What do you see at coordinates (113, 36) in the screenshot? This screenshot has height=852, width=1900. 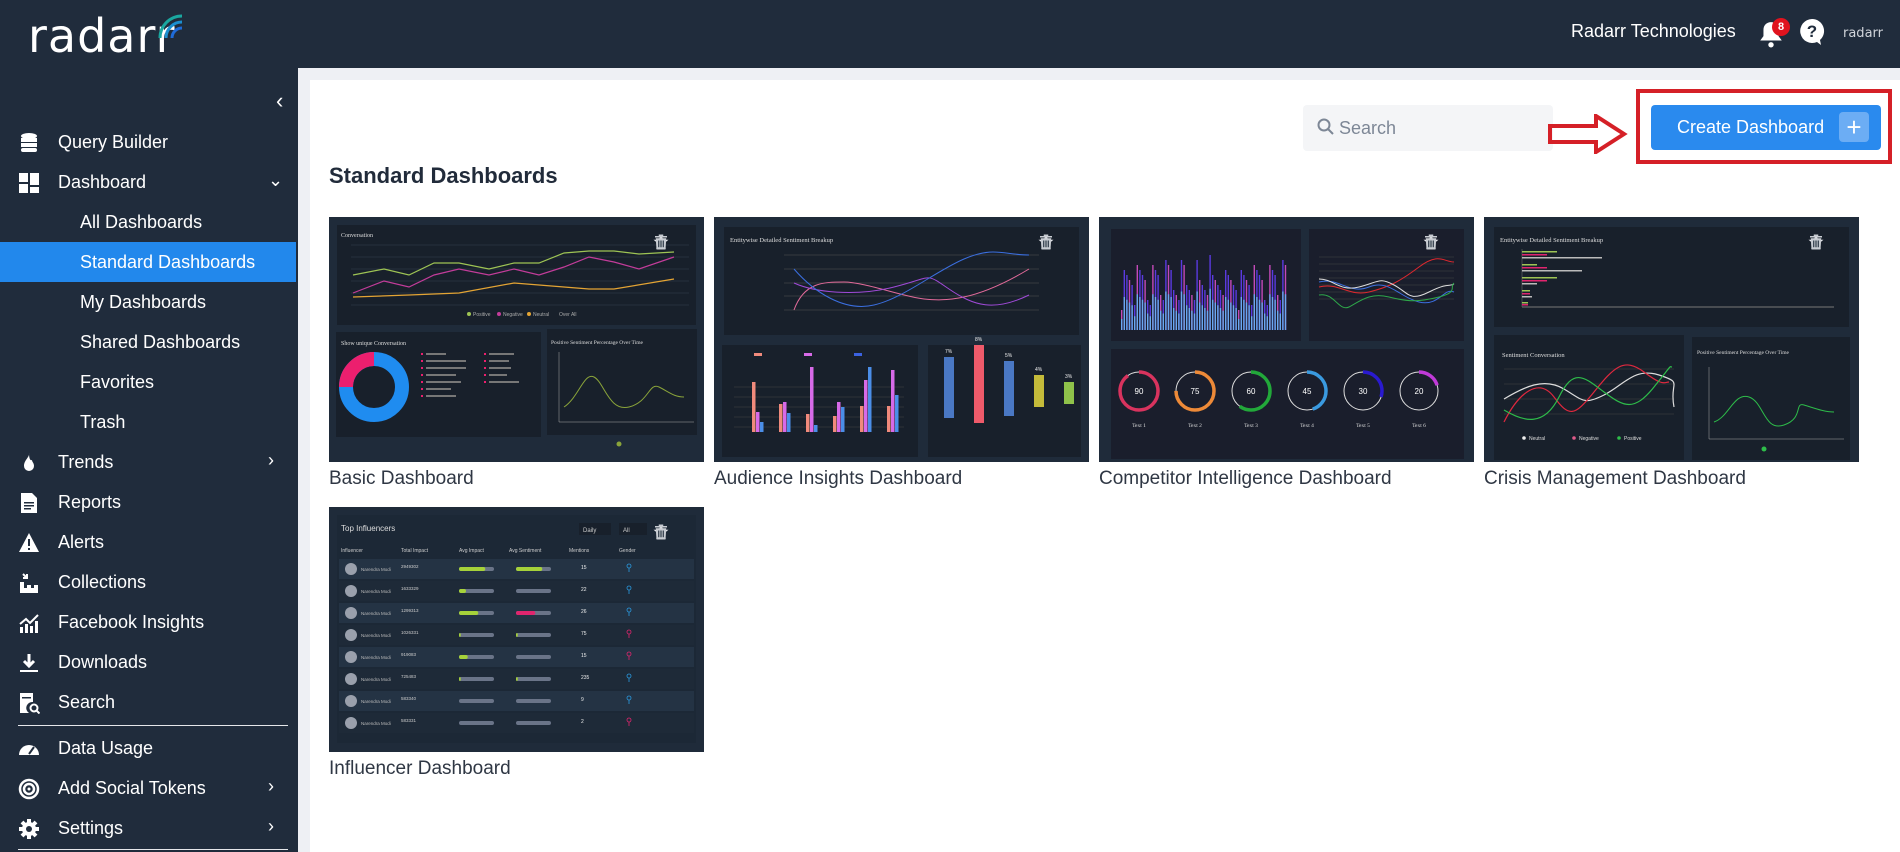 I see `radarr-logo: radarr` at bounding box center [113, 36].